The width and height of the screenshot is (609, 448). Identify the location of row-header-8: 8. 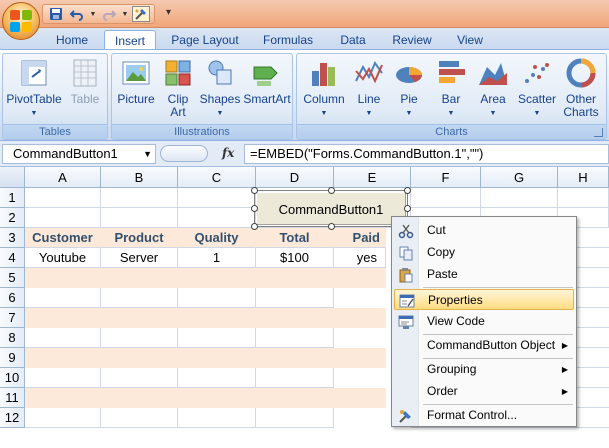
(12, 338).